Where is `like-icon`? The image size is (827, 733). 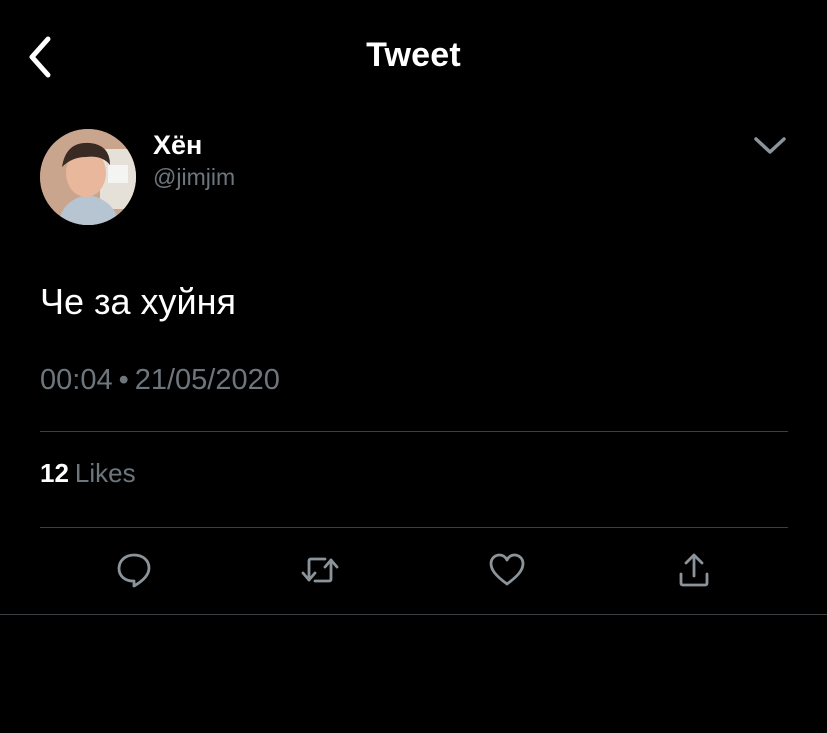
like-icon is located at coordinates (507, 569).